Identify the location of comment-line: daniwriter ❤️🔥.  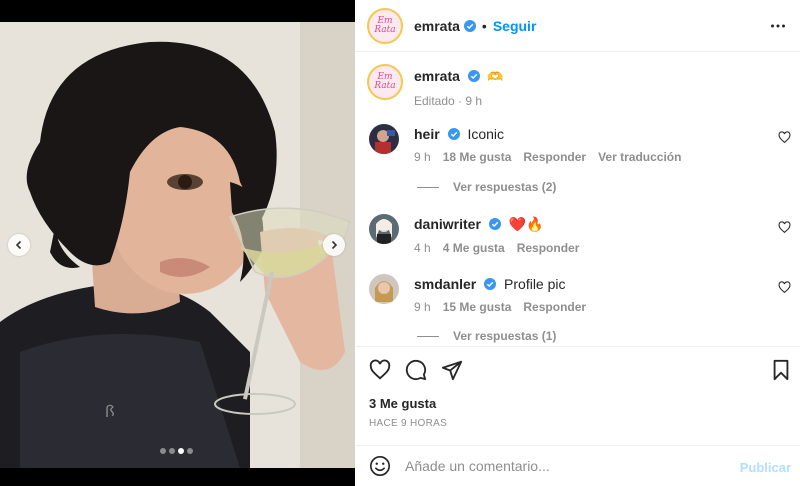
(496, 224).